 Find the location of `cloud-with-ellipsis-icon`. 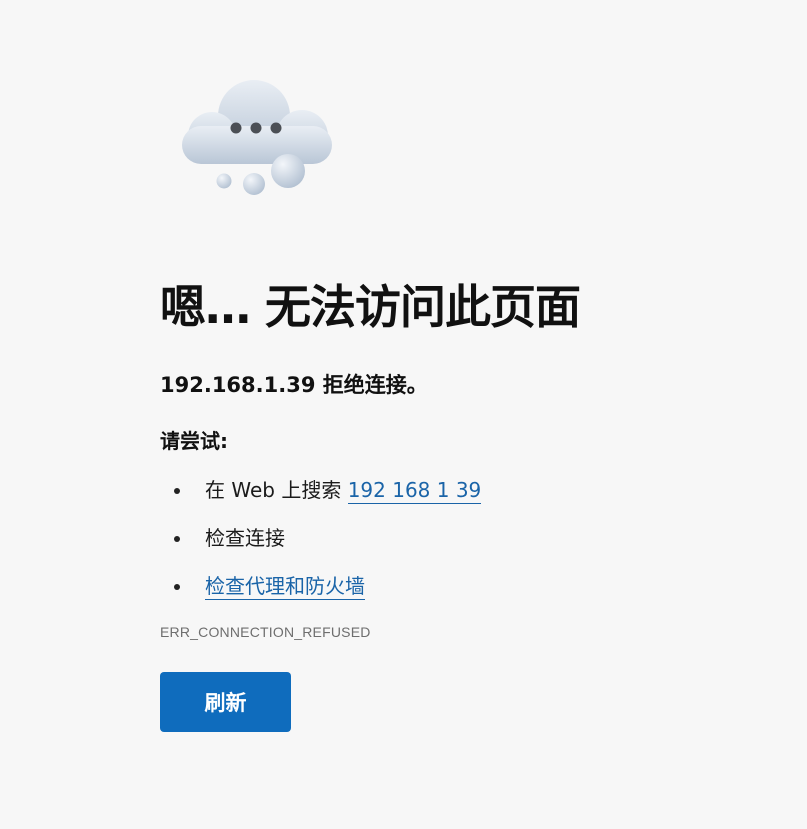

cloud-with-ellipsis-icon is located at coordinates (257, 137).